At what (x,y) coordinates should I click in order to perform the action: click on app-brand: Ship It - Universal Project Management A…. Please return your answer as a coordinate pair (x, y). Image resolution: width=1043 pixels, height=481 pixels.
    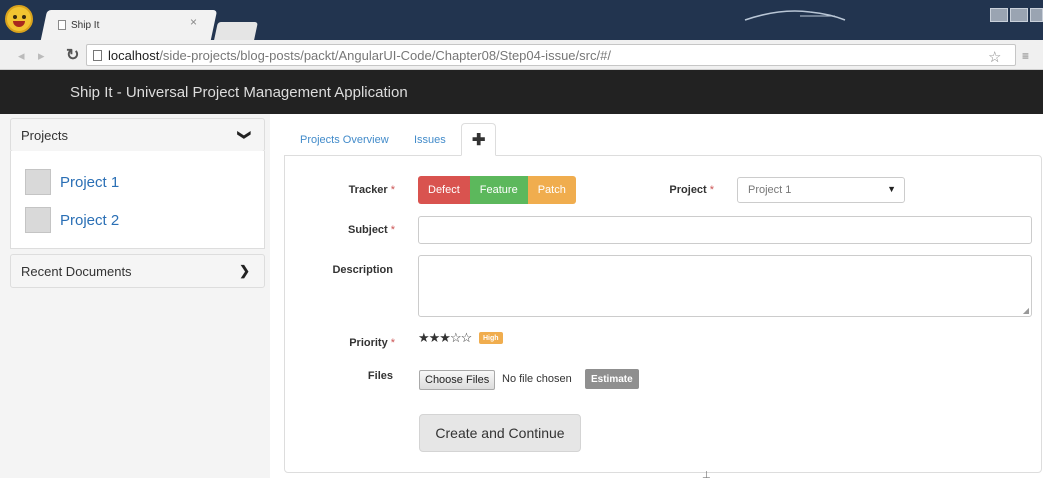
    Looking at the image, I should click on (239, 92).